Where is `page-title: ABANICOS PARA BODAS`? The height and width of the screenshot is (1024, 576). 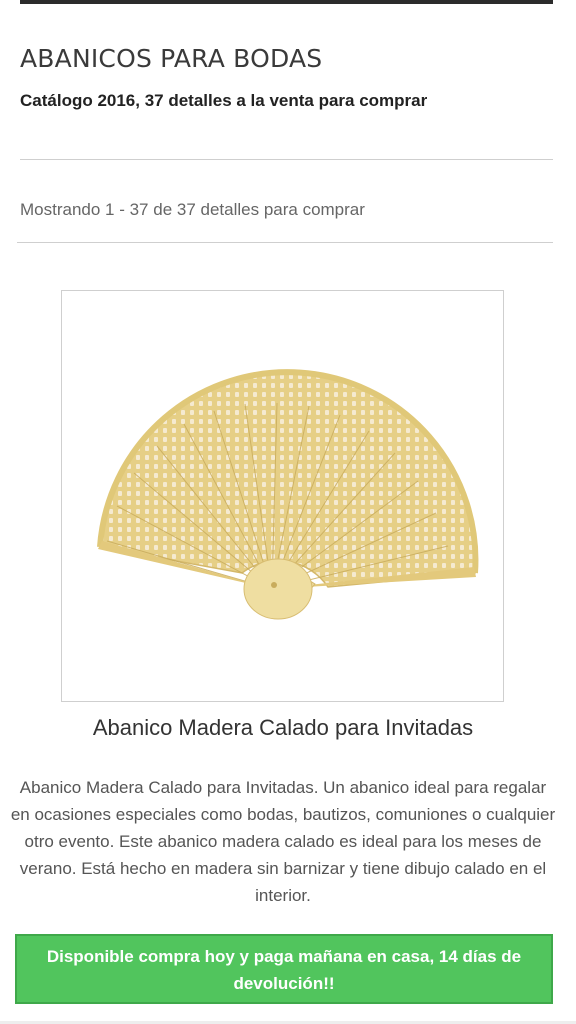 page-title: ABANICOS PARA BODAS is located at coordinates (171, 58).